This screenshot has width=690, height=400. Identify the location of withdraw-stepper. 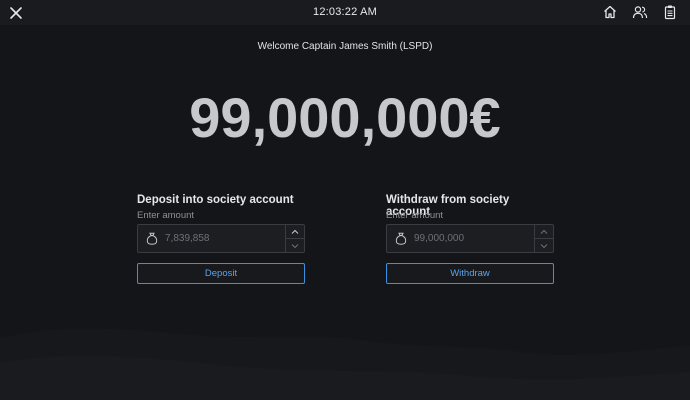
(543, 238).